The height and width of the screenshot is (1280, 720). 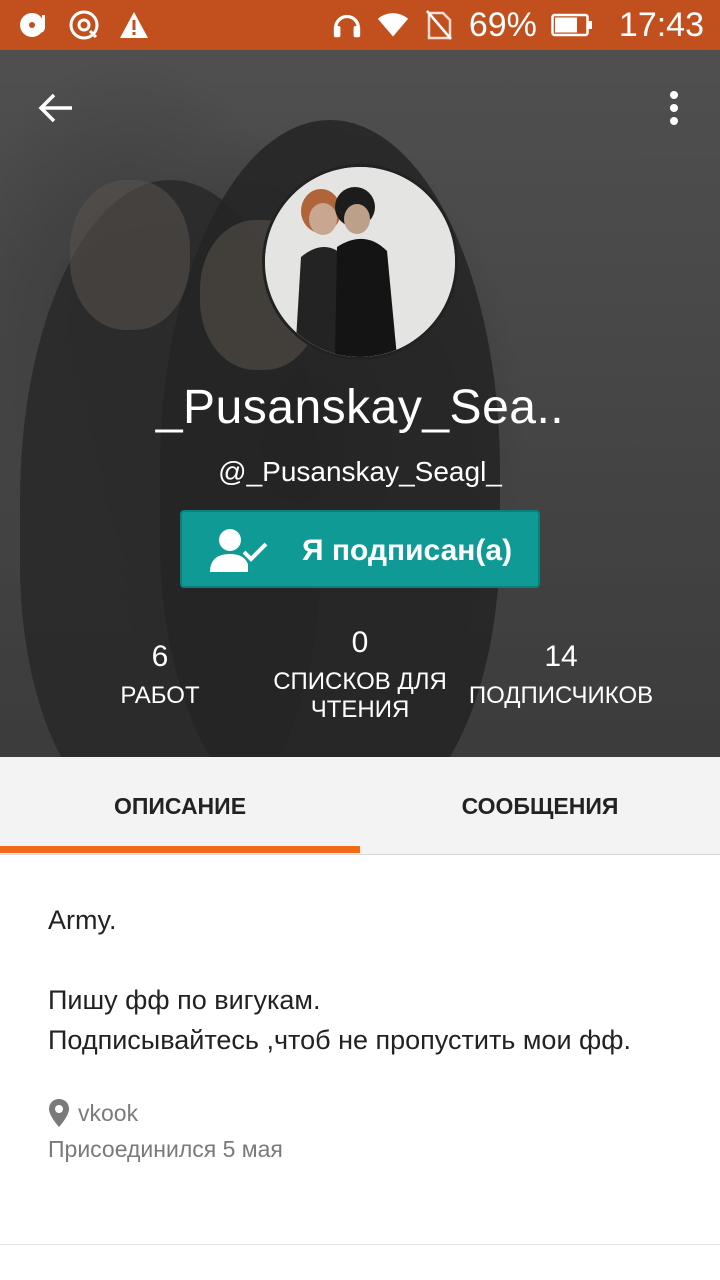 What do you see at coordinates (160, 656) in the screenshot?
I see `stat-value: 6` at bounding box center [160, 656].